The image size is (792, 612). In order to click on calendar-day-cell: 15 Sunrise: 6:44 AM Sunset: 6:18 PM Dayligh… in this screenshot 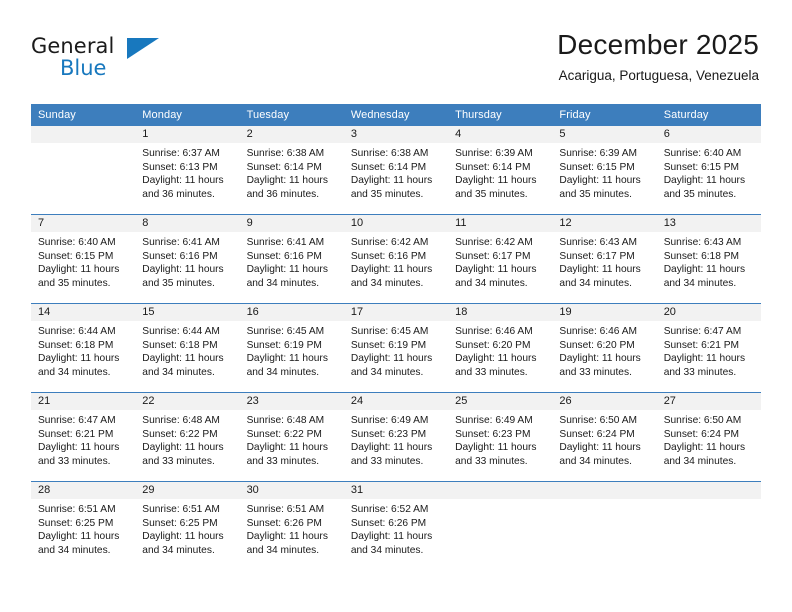, I will do `click(187, 348)`.